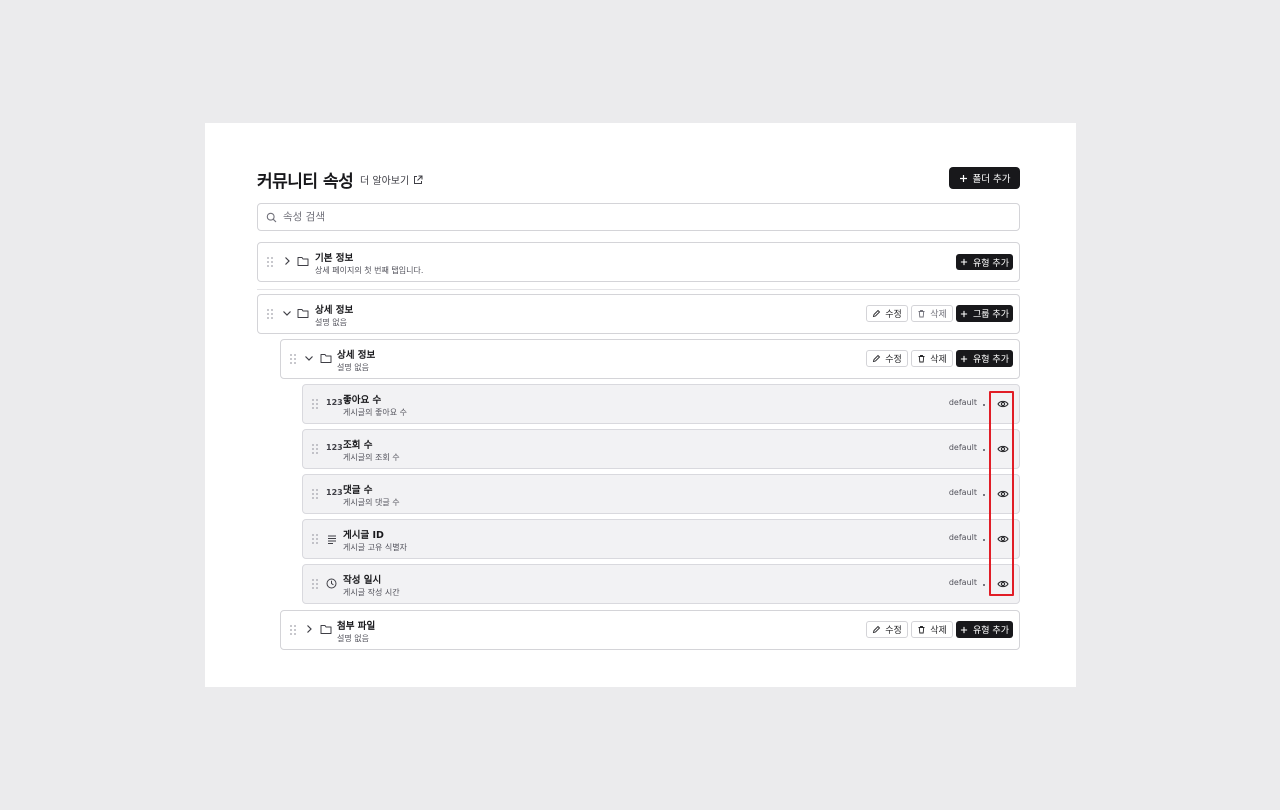 Image resolution: width=1280 pixels, height=810 pixels. I want to click on add-group-label: 그룹 추가, so click(991, 315).